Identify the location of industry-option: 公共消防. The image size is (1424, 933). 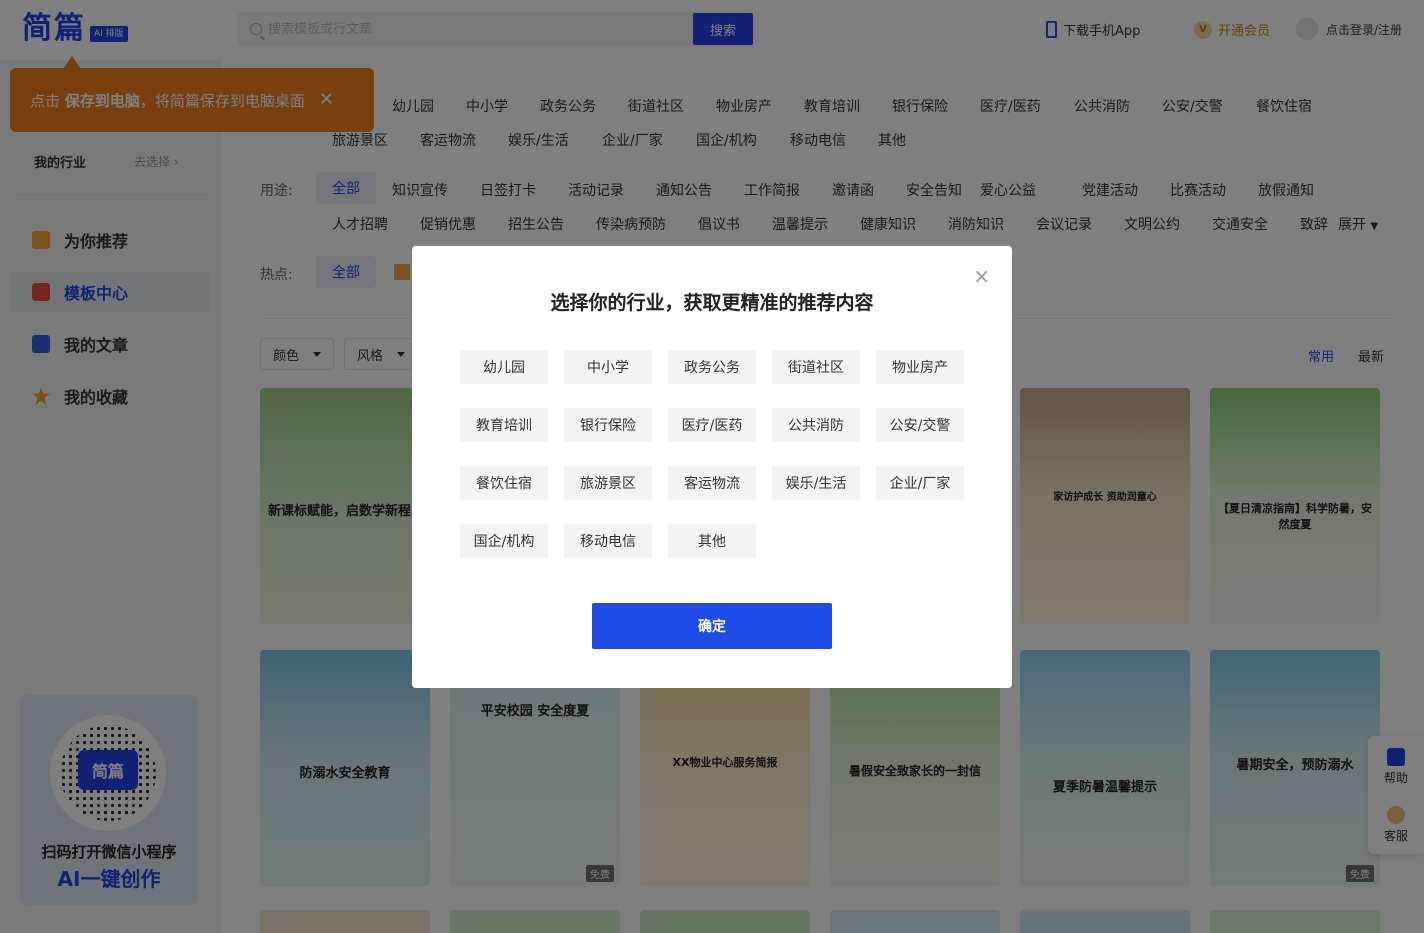
(816, 425).